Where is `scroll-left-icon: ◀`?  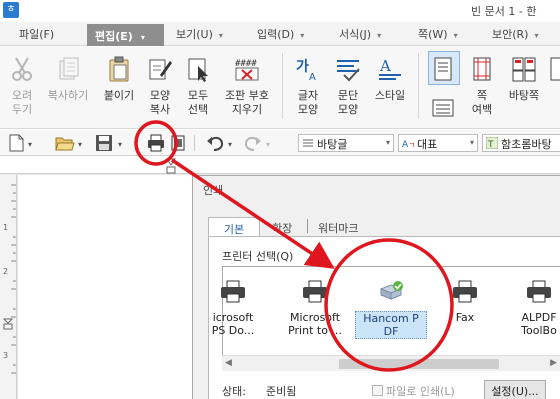
scroll-left-icon: ◀ is located at coordinates (228, 363).